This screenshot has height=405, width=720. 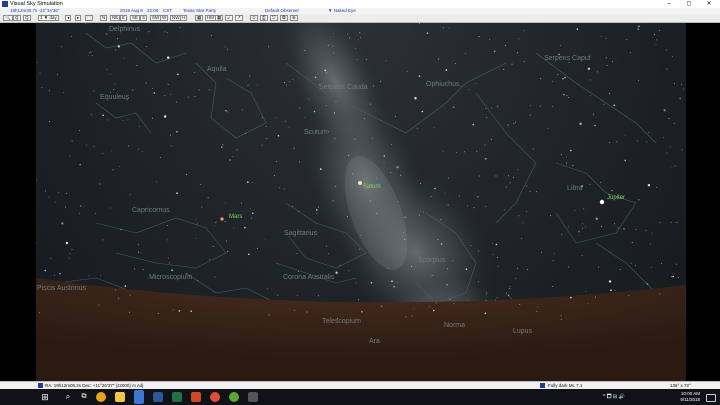 What do you see at coordinates (443, 84) in the screenshot?
I see `constellation-label: Ophiuchus` at bounding box center [443, 84].